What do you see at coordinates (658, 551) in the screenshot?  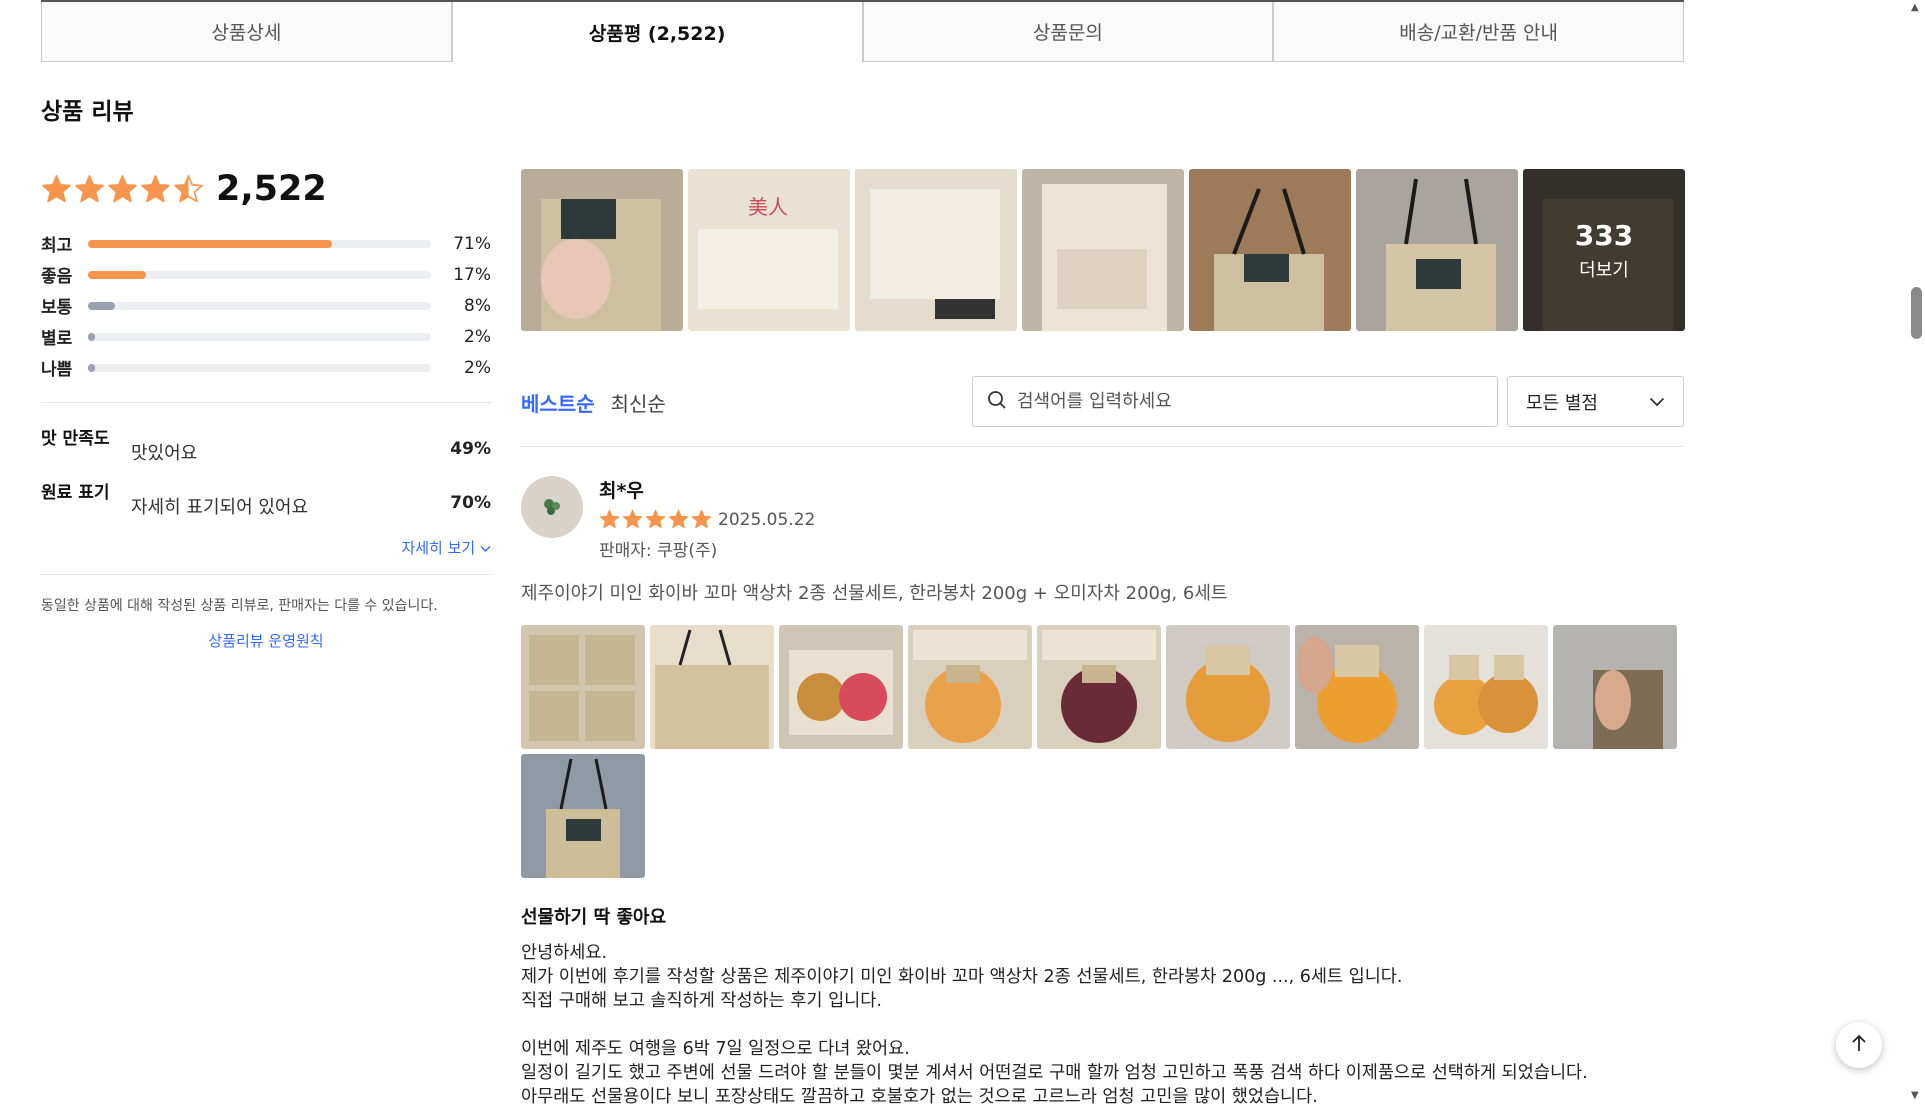 I see `seller-info: 판매자: 쿠팡(주)` at bounding box center [658, 551].